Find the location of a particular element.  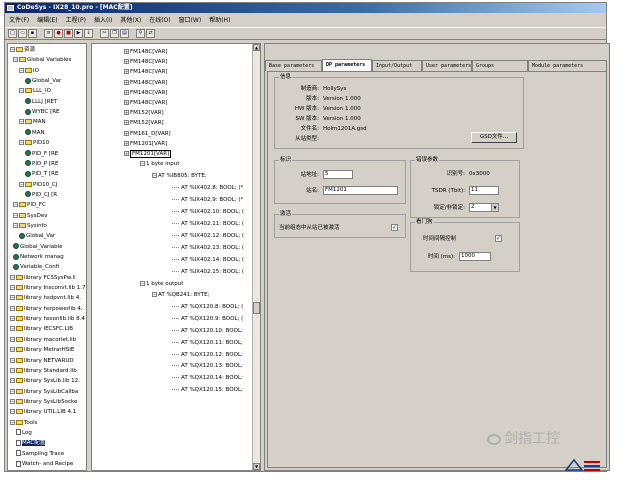

menu-file: 文件(F) is located at coordinates (19, 19).